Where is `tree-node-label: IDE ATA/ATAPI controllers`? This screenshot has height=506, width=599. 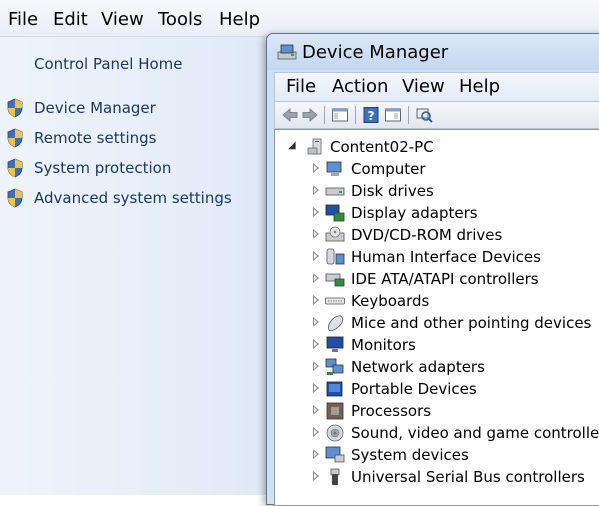 tree-node-label: IDE ATA/ATAPI controllers is located at coordinates (445, 279).